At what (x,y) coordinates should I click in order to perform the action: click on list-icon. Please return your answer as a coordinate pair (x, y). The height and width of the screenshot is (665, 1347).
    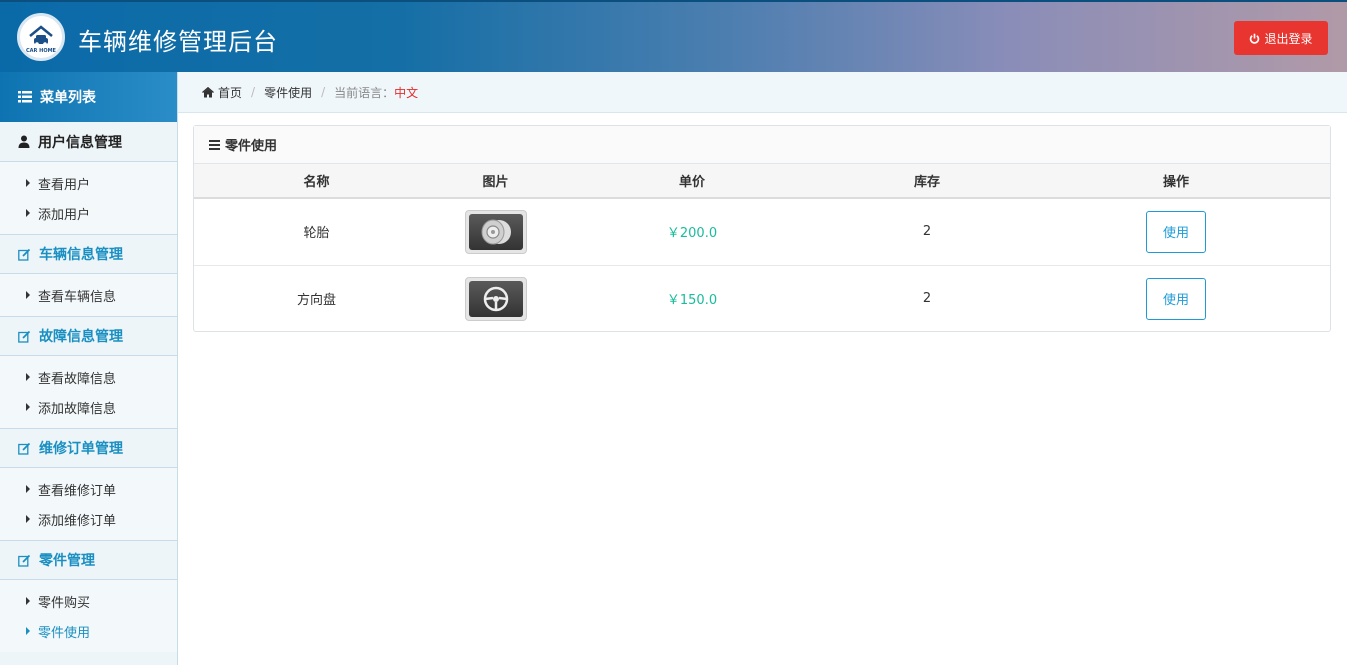
    Looking at the image, I should click on (25, 97).